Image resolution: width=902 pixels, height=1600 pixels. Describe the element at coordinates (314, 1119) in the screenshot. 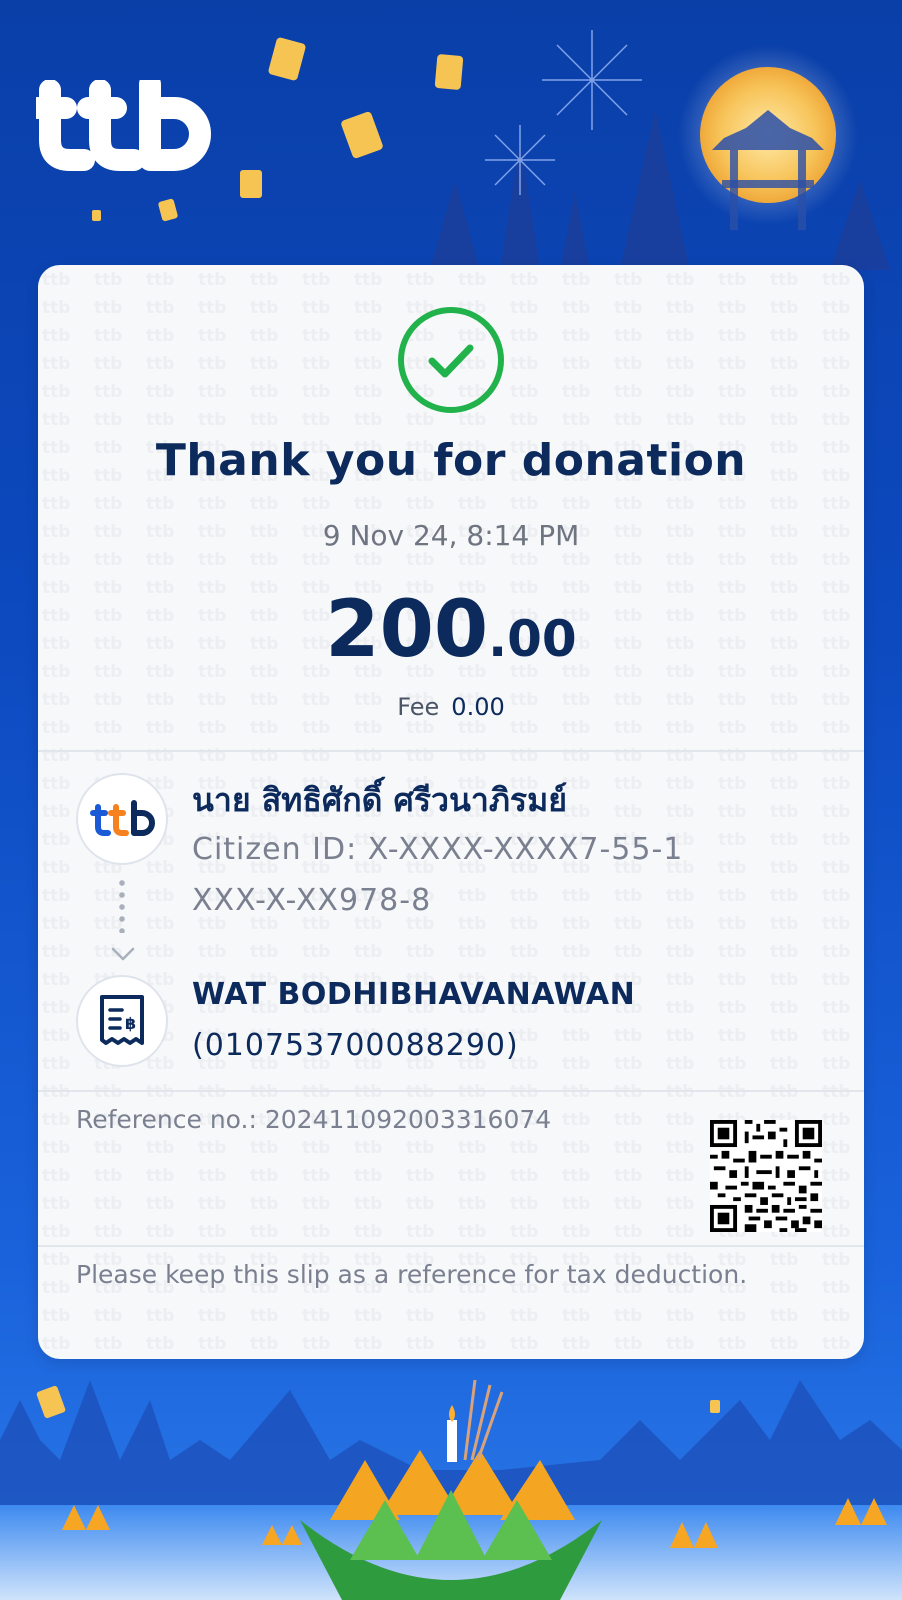

I see `reference-number: Reference no.: 20241109200331607​4` at that location.